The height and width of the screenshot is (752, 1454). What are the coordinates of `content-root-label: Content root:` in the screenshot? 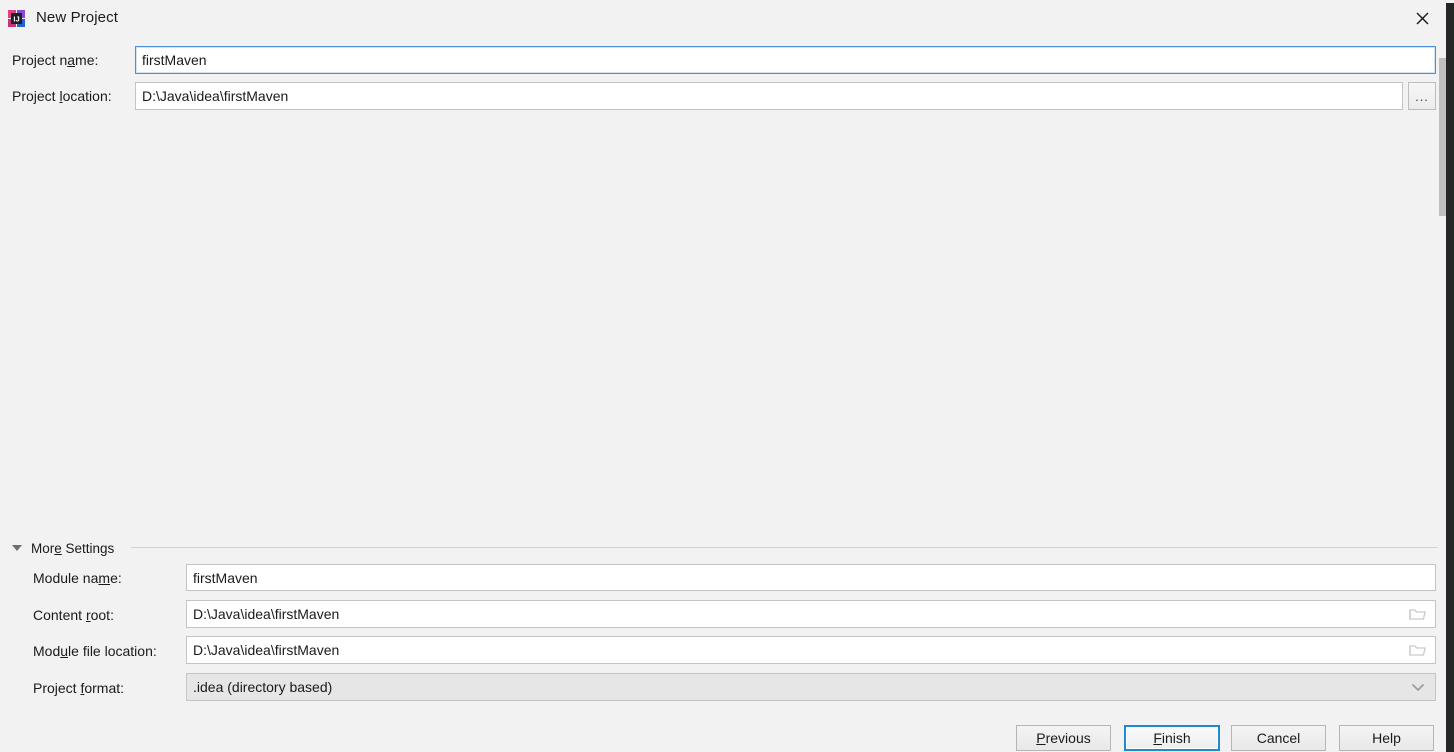 It's located at (73, 615).